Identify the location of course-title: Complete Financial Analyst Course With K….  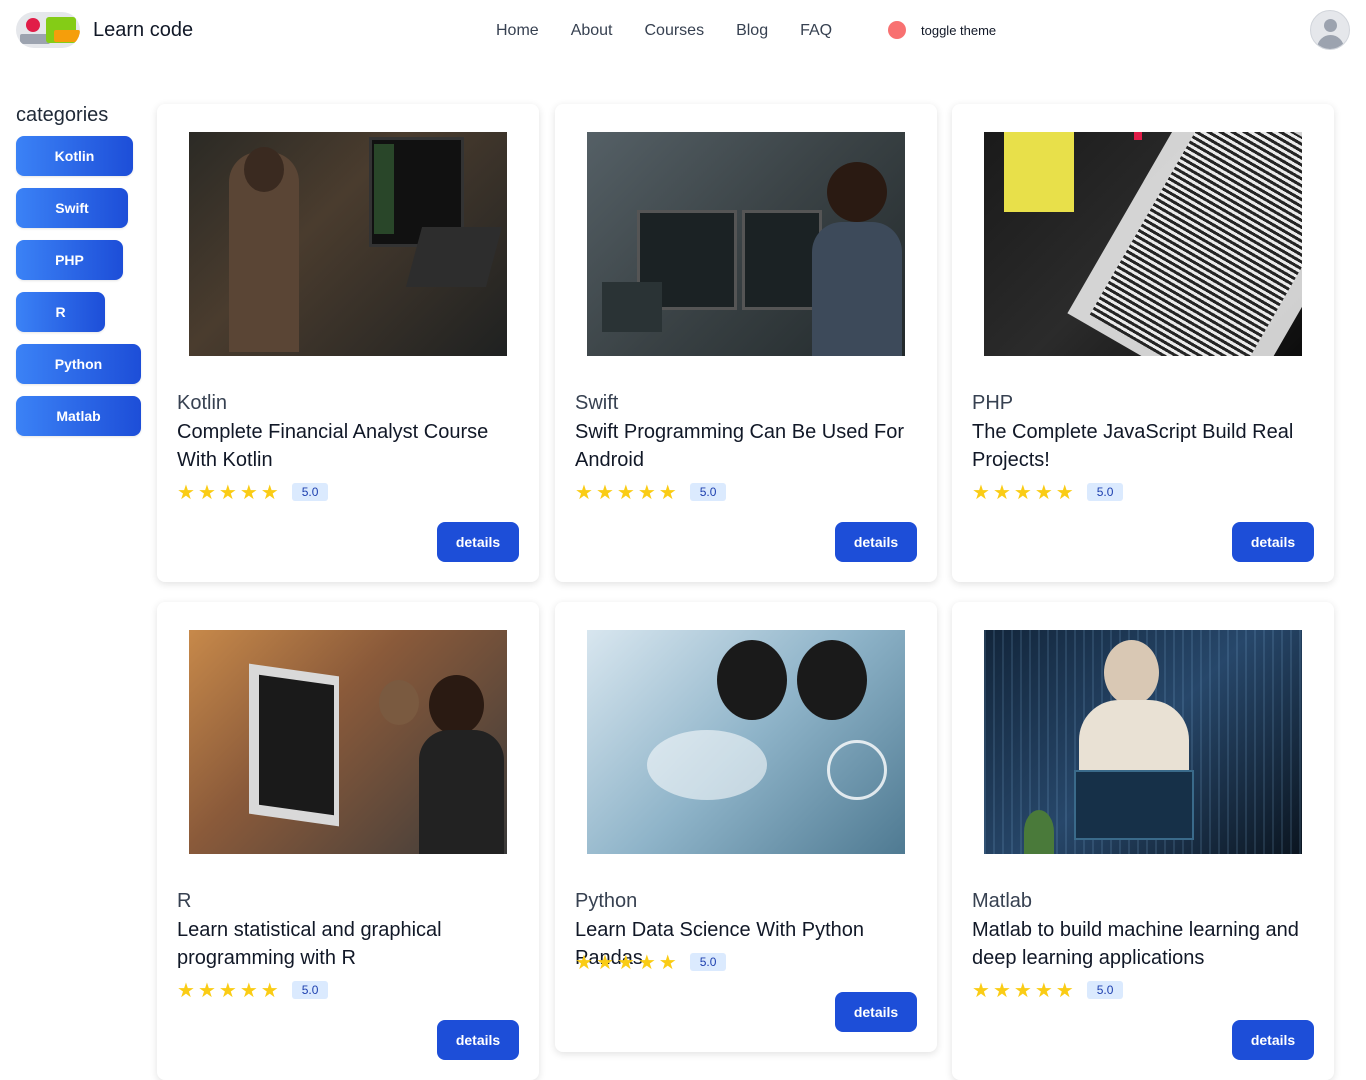
(352, 446).